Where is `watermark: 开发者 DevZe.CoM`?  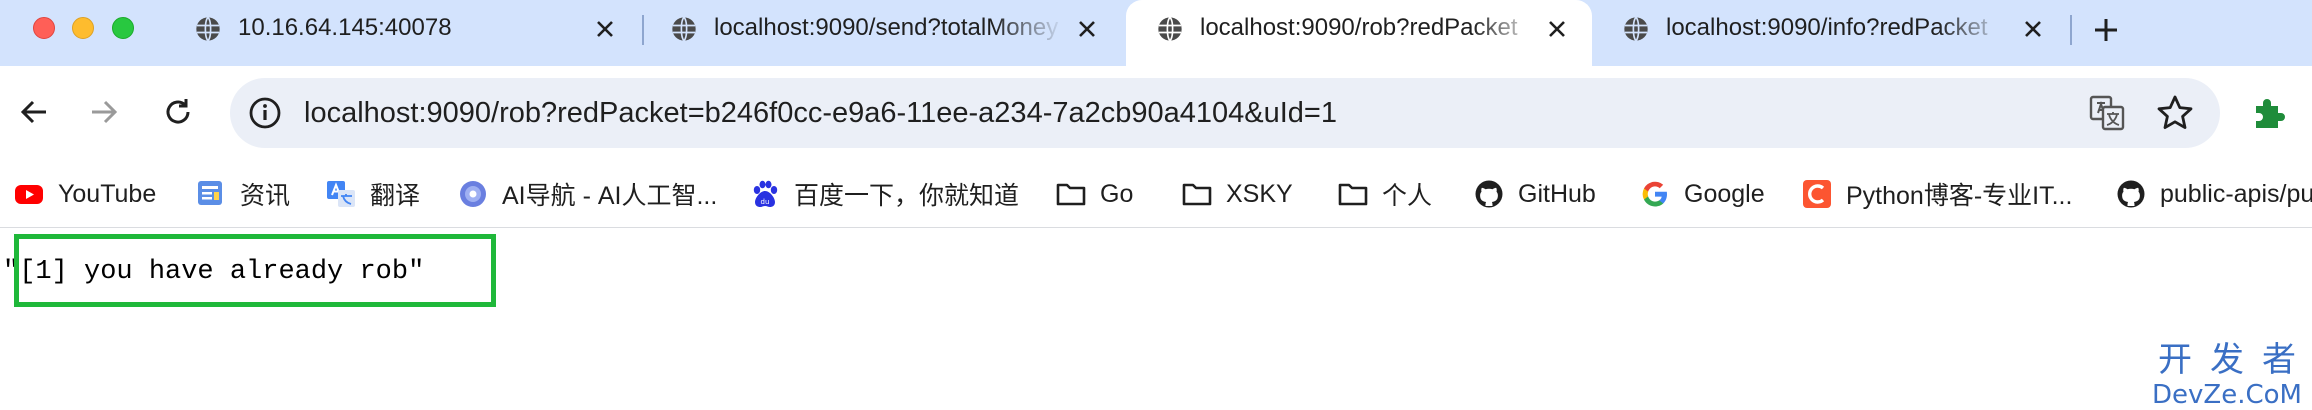
watermark: 开发者 DevZe.CoM is located at coordinates (2227, 375).